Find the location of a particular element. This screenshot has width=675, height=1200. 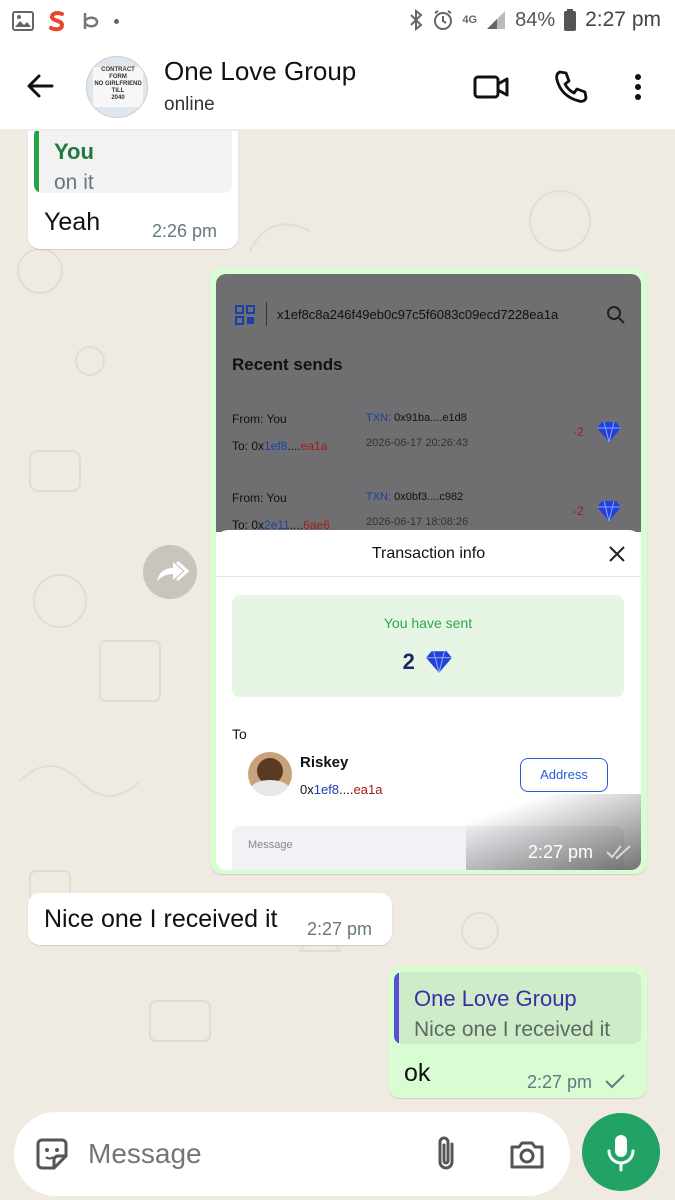

message-text: ok is located at coordinates (417, 1073).